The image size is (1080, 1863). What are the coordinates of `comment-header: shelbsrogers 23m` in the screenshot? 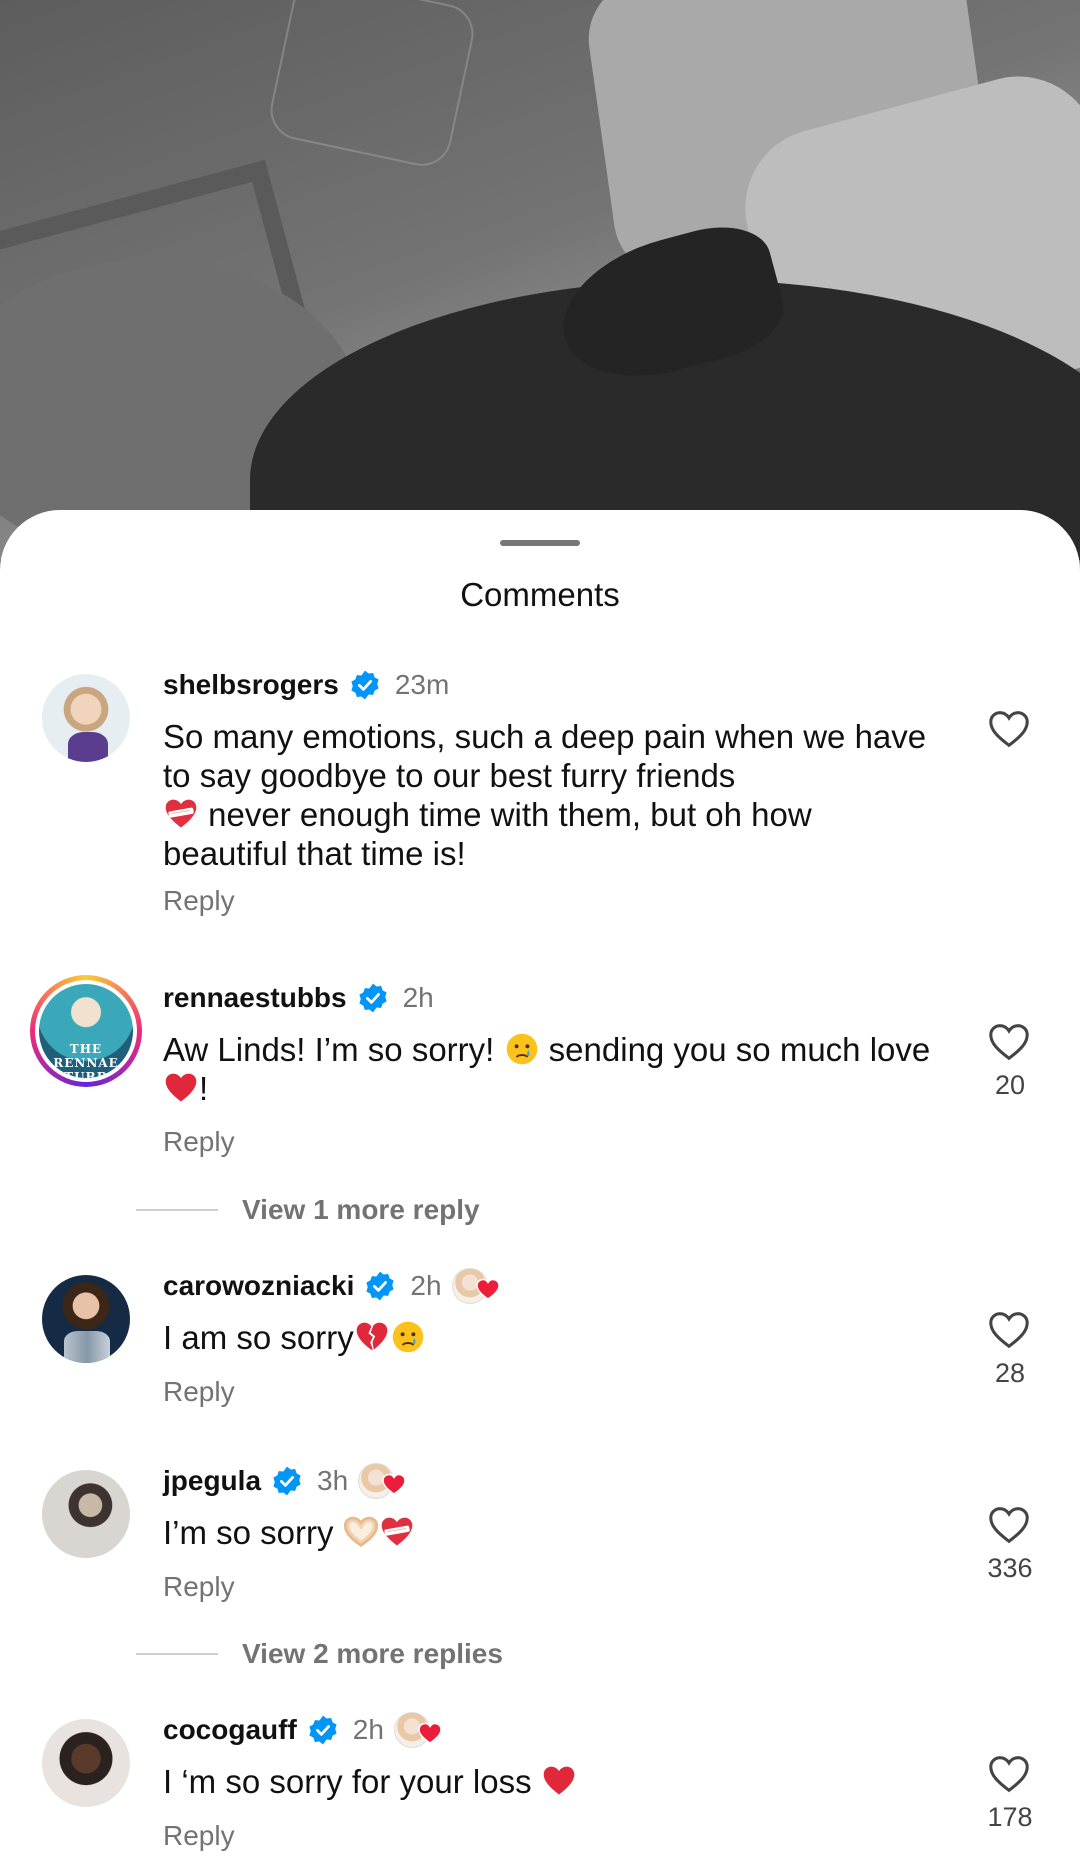 It's located at (306, 685).